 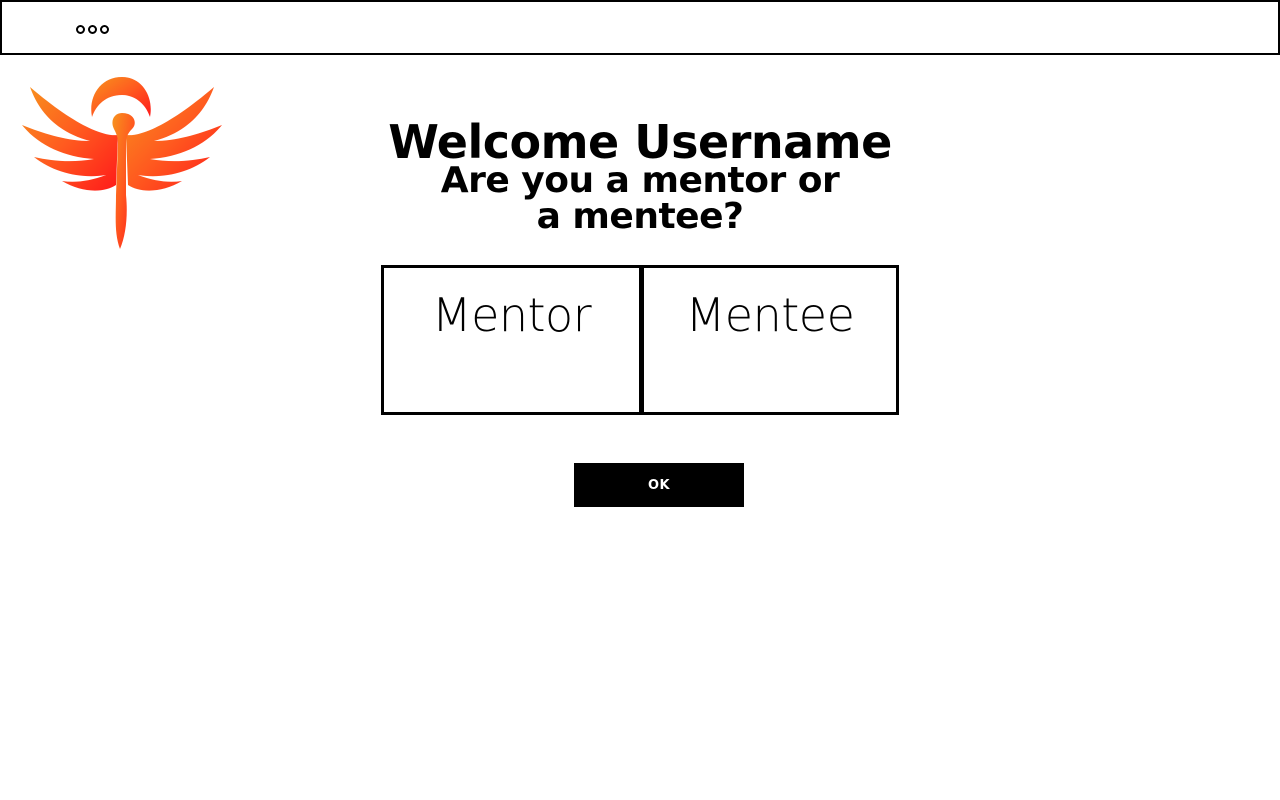 What do you see at coordinates (659, 485) in the screenshot?
I see `ok-button: OK` at bounding box center [659, 485].